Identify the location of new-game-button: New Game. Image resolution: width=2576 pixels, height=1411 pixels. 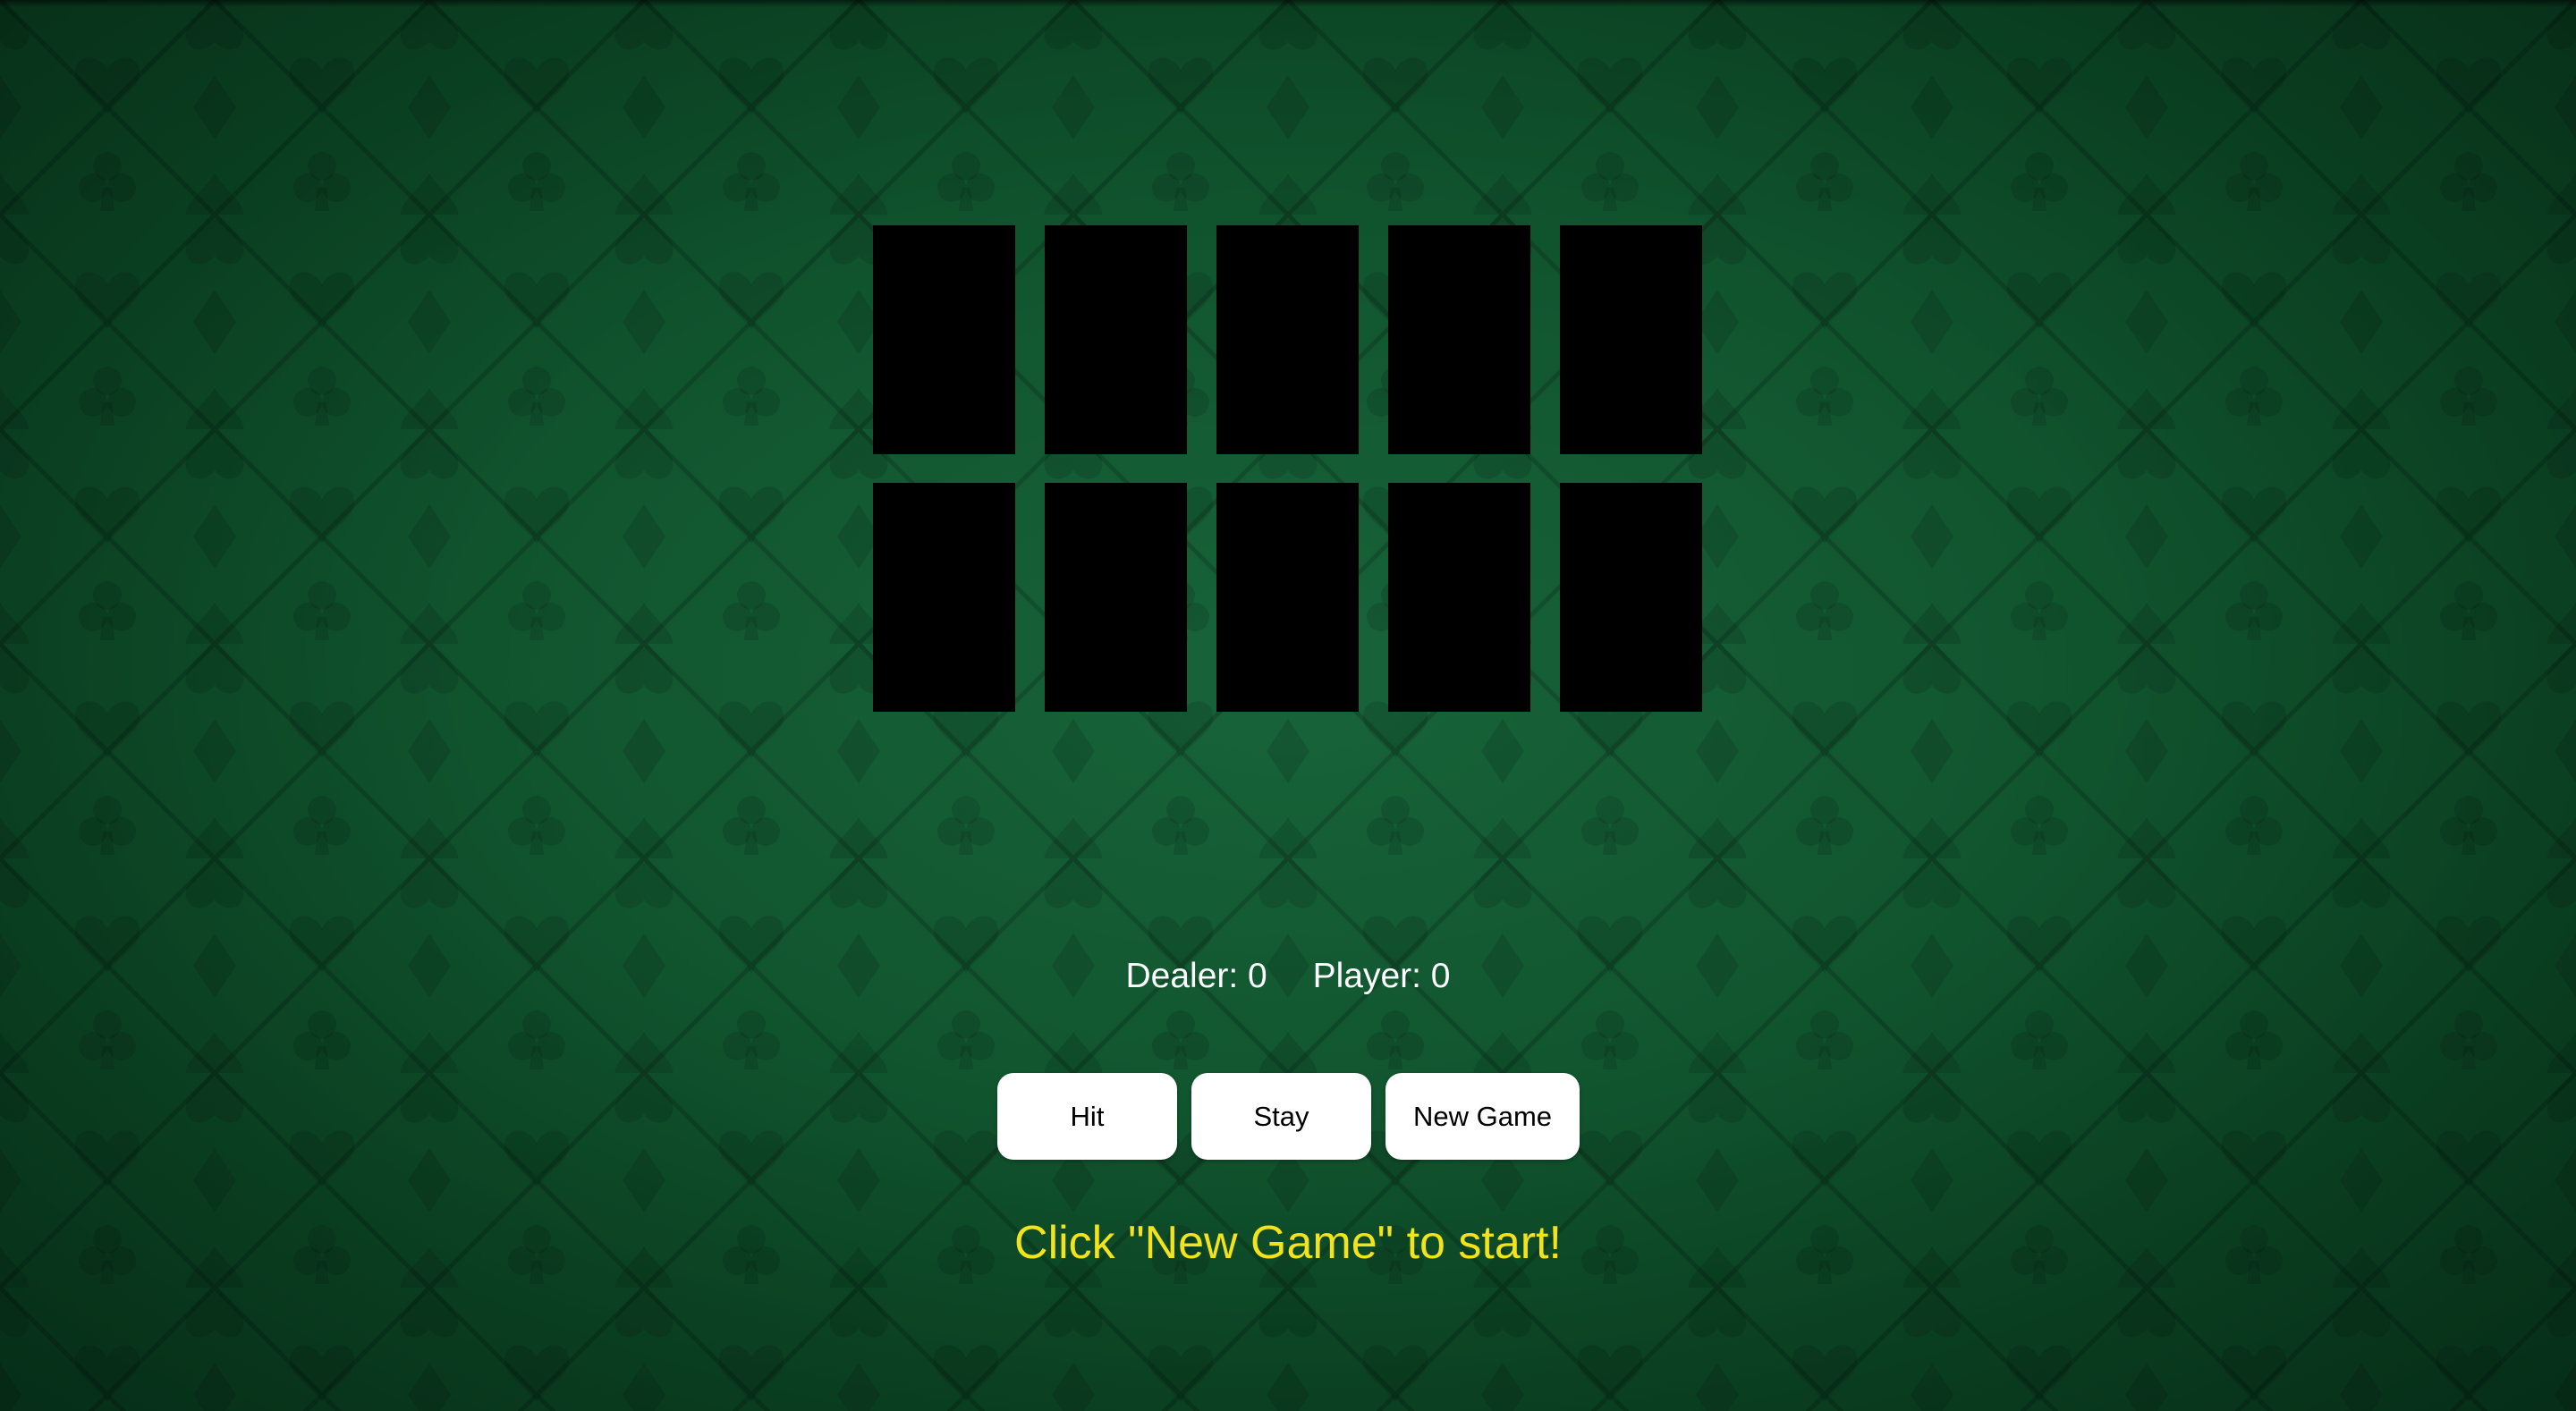
(1482, 1117).